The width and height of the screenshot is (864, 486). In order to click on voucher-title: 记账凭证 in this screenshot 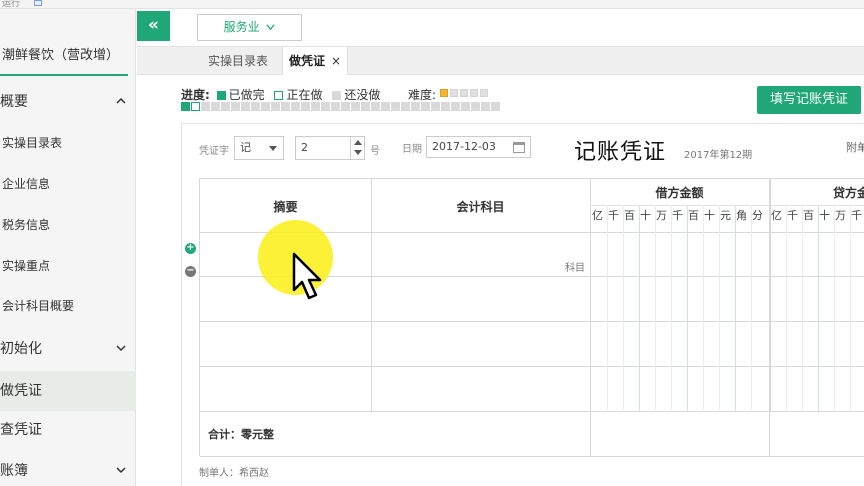, I will do `click(620, 152)`.